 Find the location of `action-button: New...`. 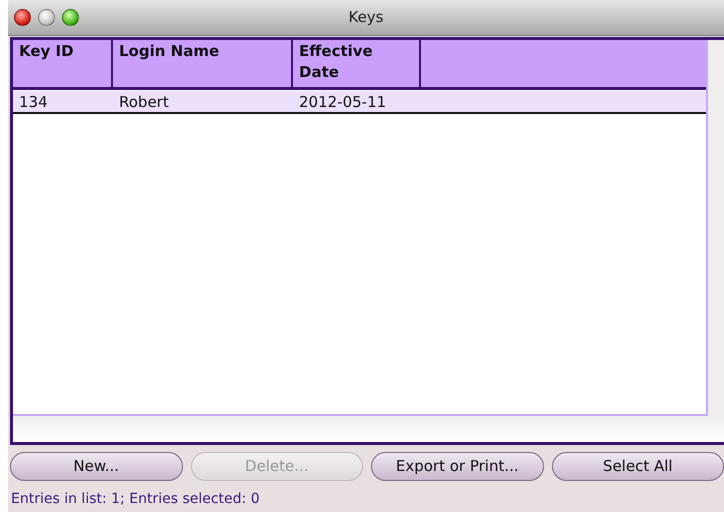

action-button: New... is located at coordinates (96, 466).